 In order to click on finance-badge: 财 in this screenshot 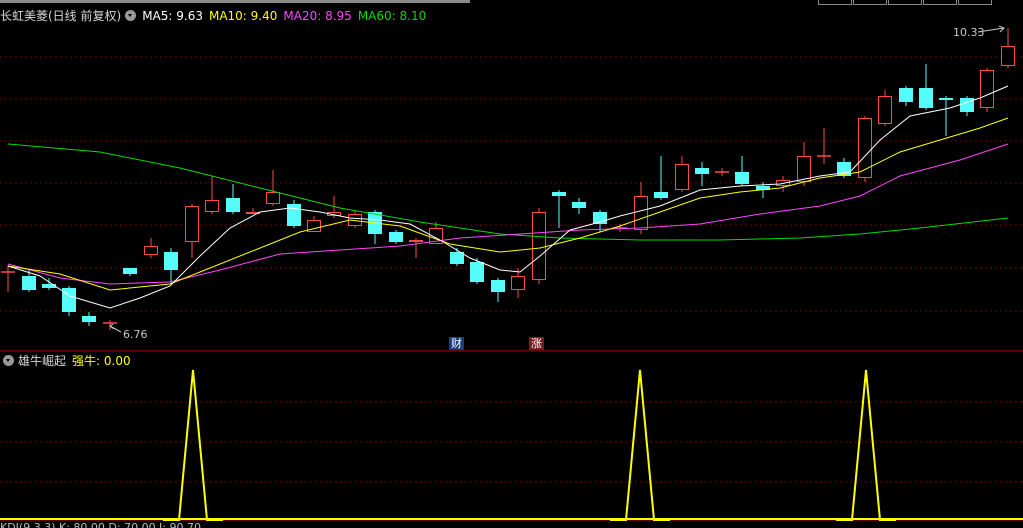, I will do `click(456, 343)`.